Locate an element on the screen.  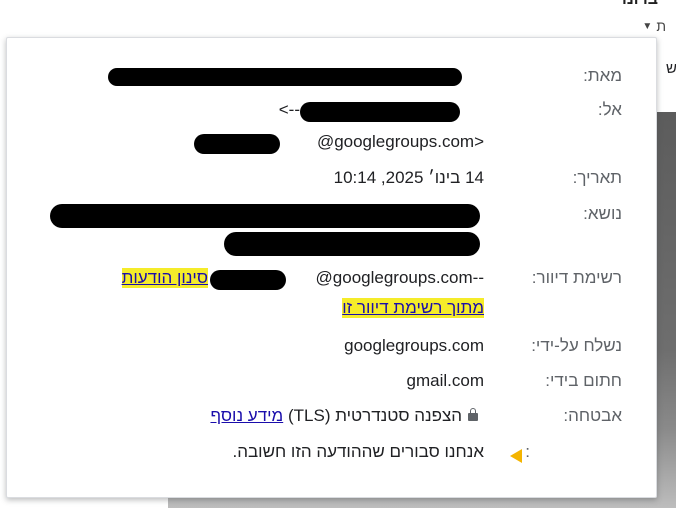
mailed-by-label: נשלח על-ידי: is located at coordinates (576, 345).